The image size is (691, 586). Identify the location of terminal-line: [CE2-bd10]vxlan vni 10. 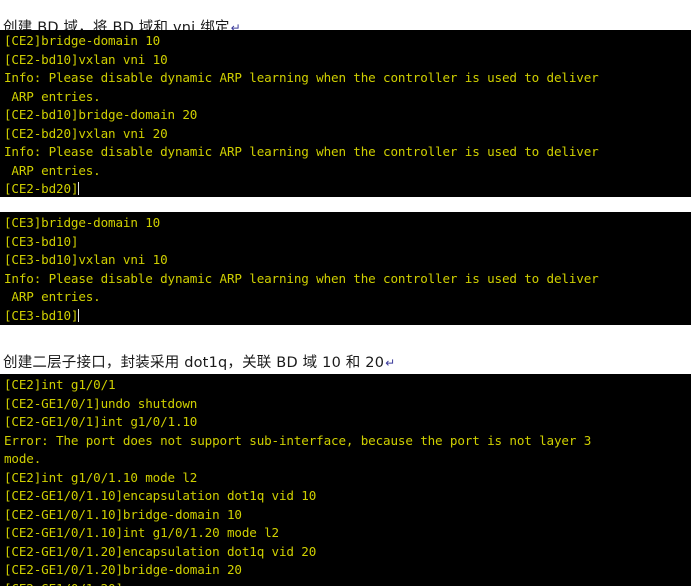
(86, 59).